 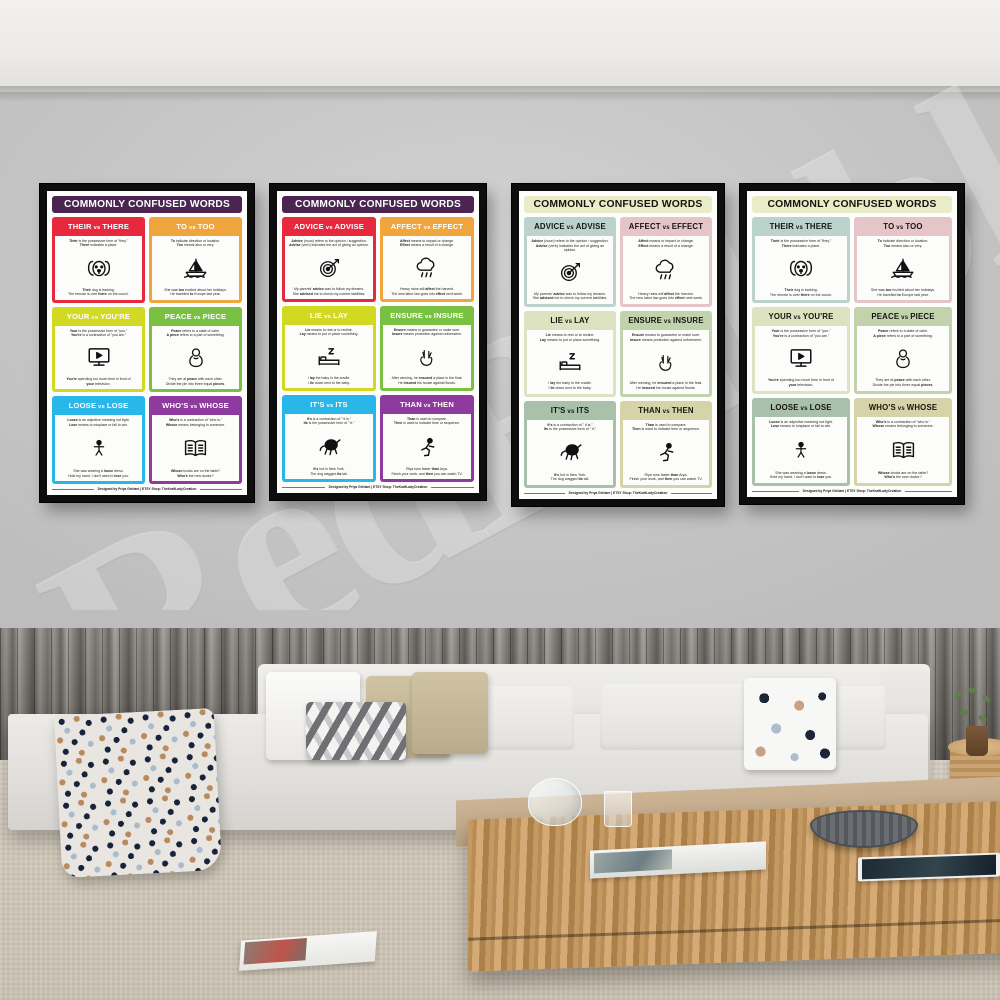 I want to click on word-b: WHOSE, so click(x=922, y=407).